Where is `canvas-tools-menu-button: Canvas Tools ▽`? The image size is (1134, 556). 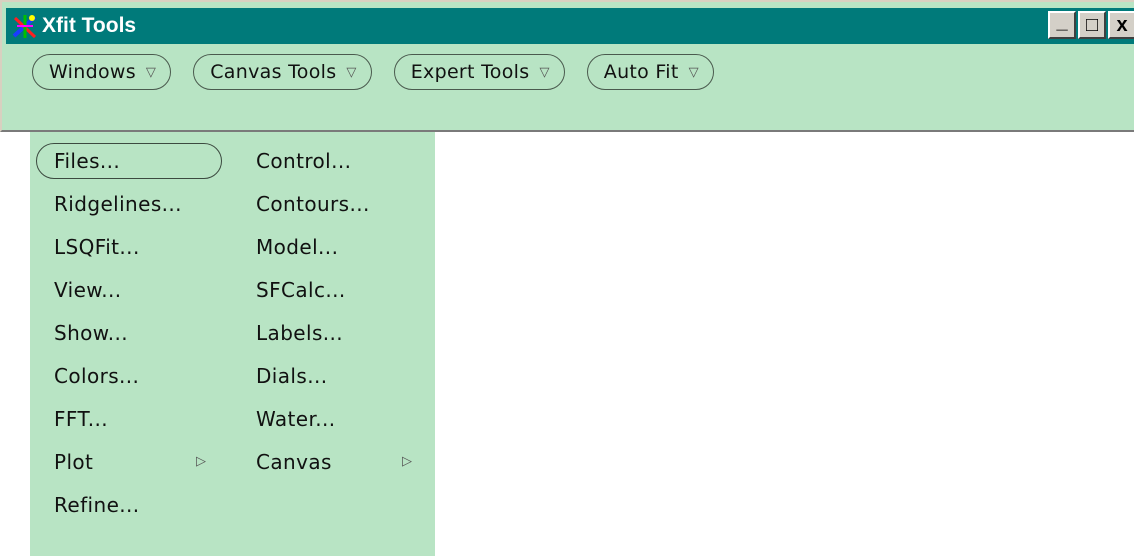 canvas-tools-menu-button: Canvas Tools ▽ is located at coordinates (282, 72).